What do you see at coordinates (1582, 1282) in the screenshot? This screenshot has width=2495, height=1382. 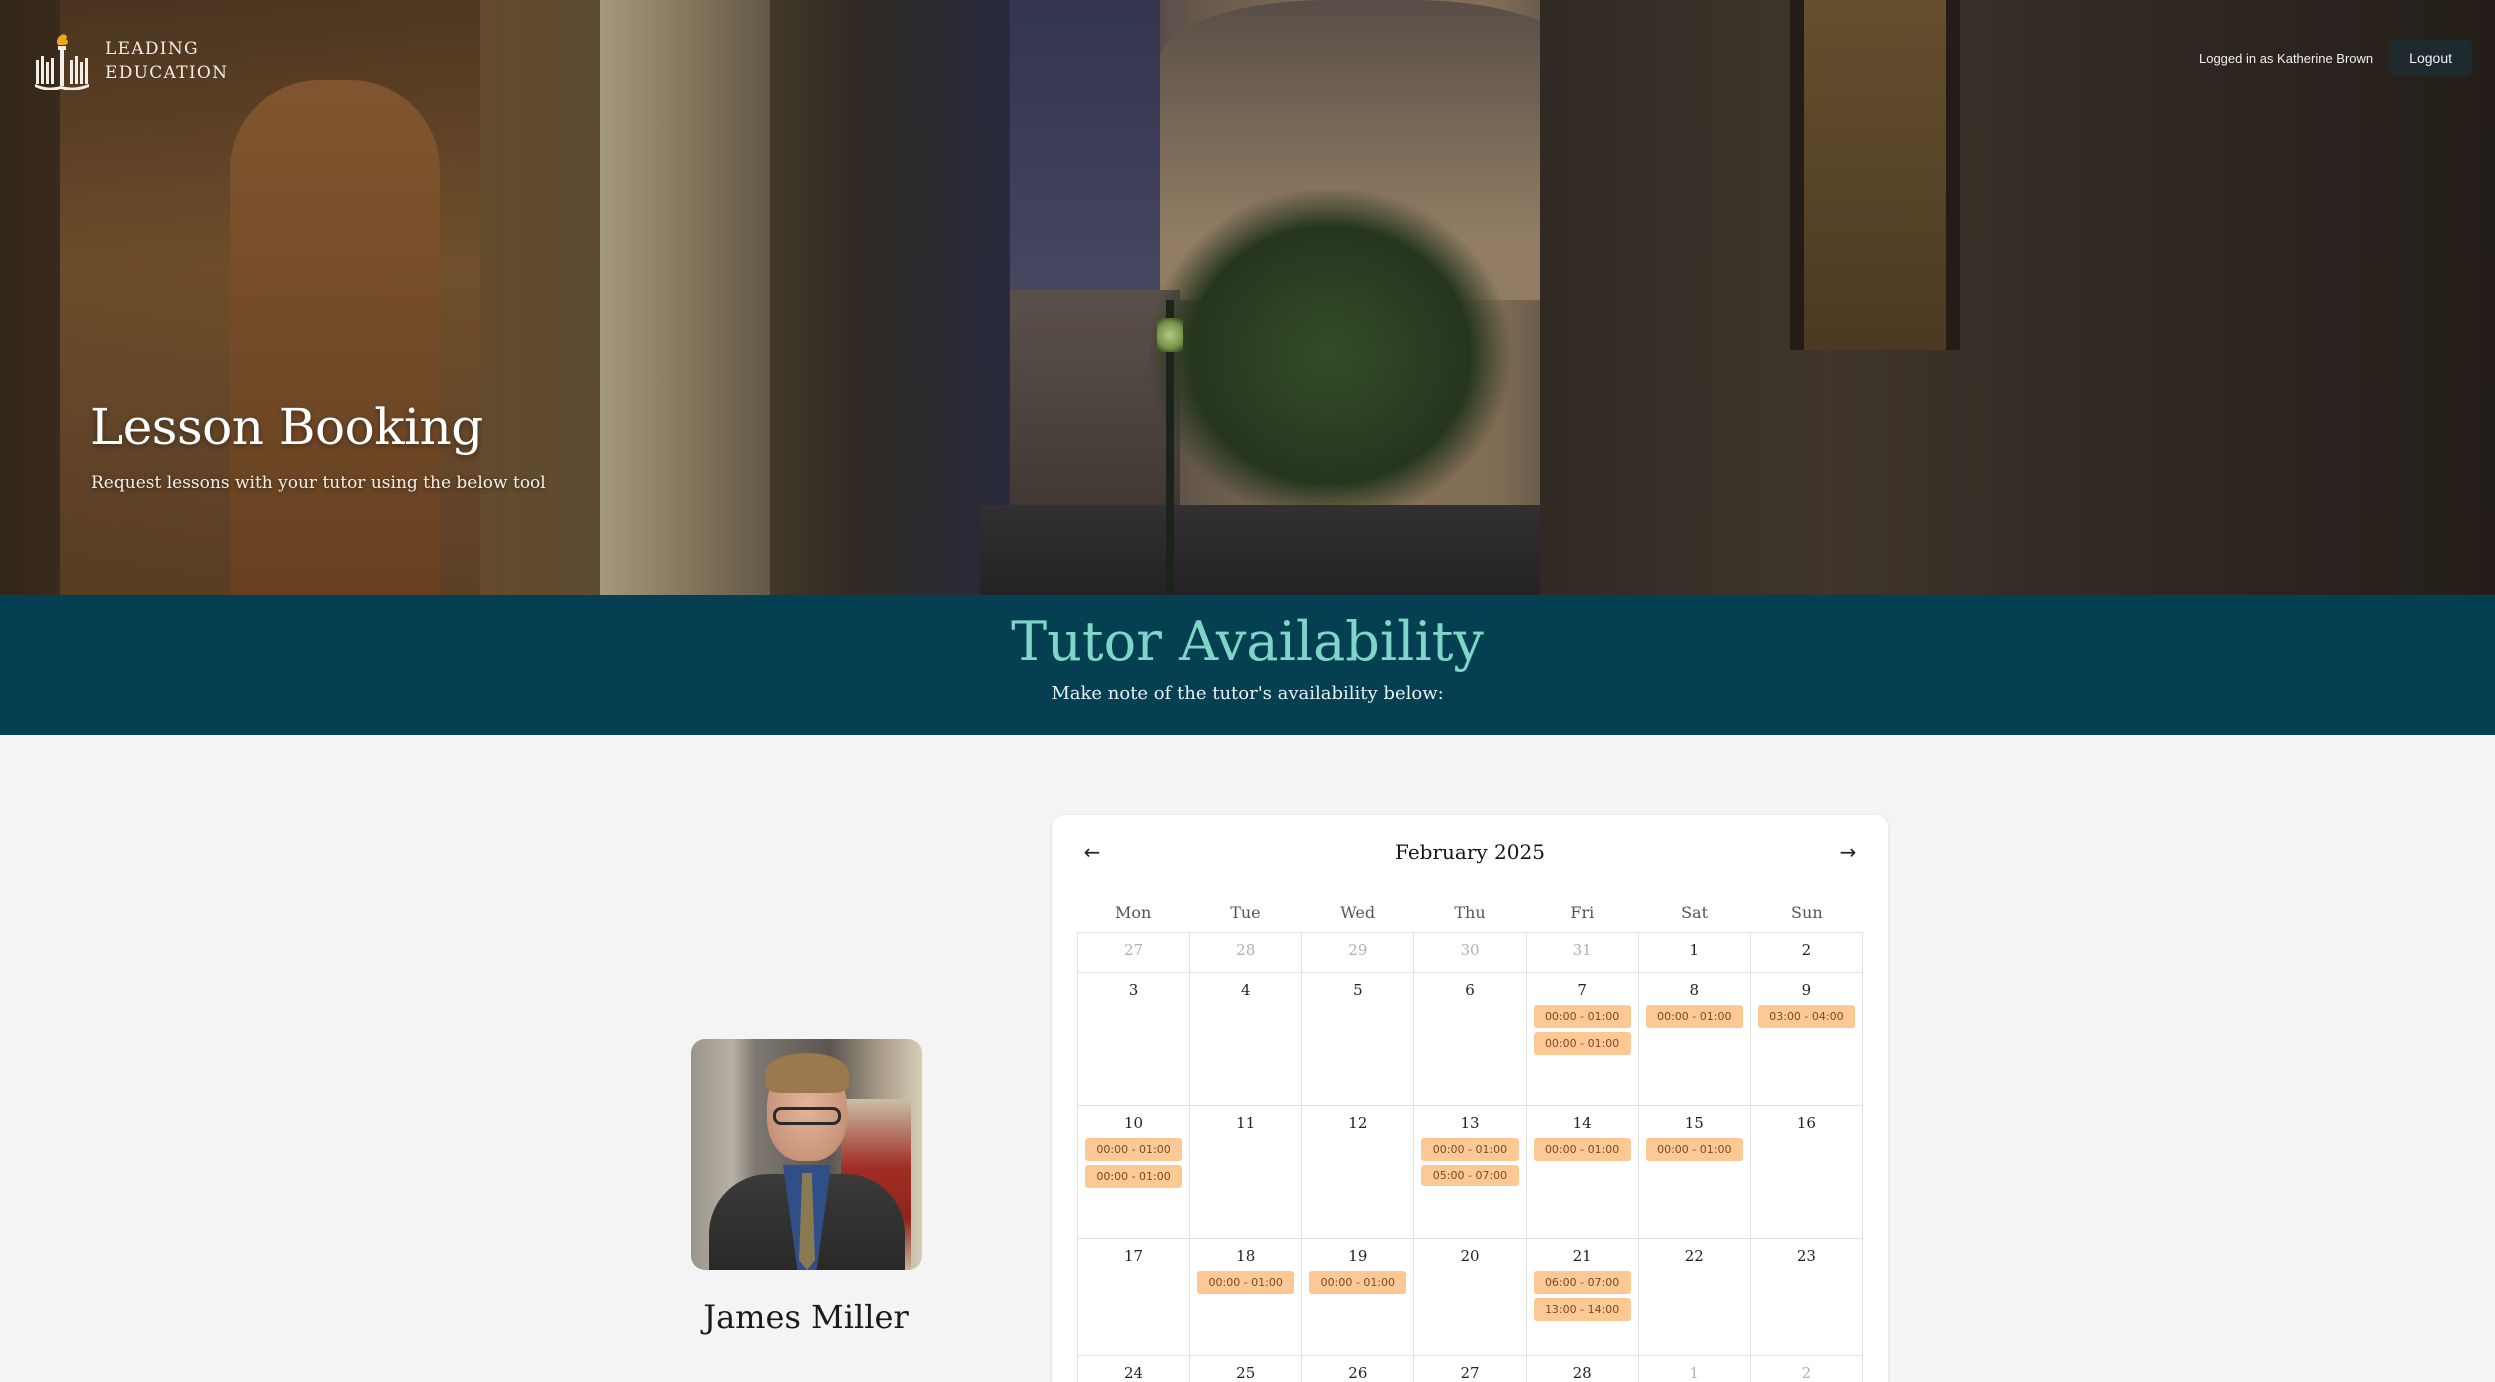 I see `availability-slot: 06:00 - 07:00` at bounding box center [1582, 1282].